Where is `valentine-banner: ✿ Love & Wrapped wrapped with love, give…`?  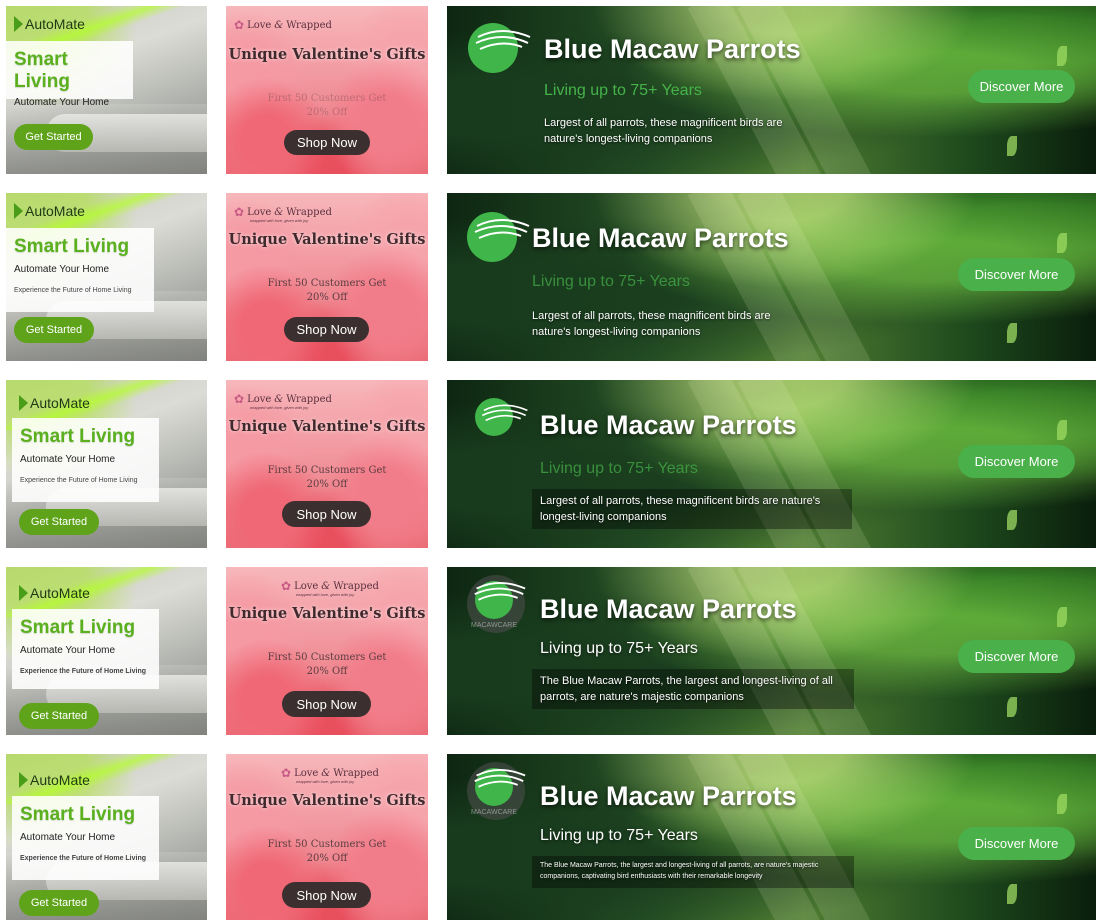 valentine-banner: ✿ Love & Wrapped wrapped with love, give… is located at coordinates (327, 837).